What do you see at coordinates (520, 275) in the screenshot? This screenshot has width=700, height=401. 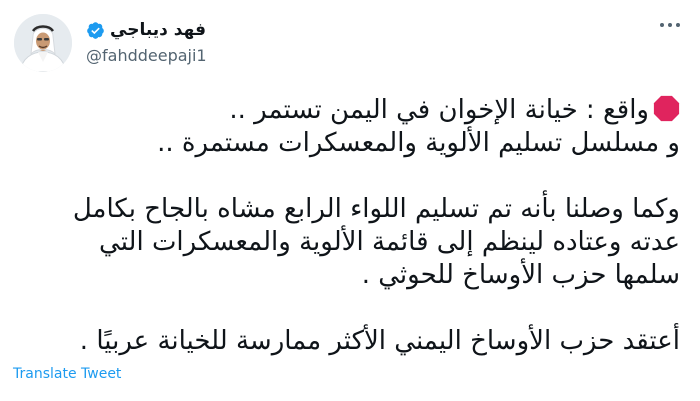 I see `tweet-line: سلمها حزب الأوساخ للحوثي .` at bounding box center [520, 275].